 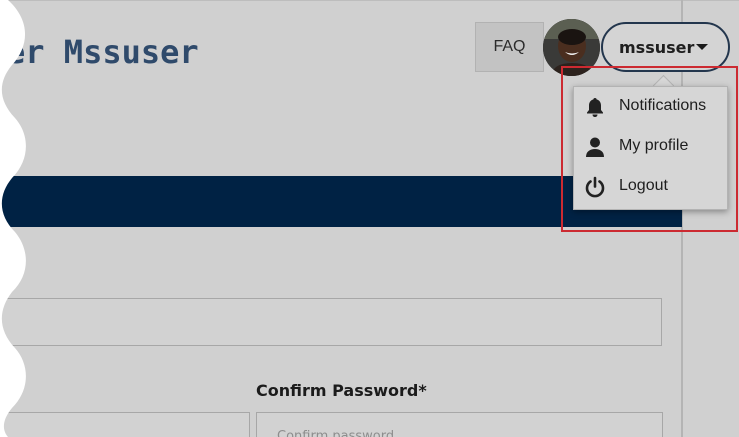 What do you see at coordinates (369, 0) in the screenshot?
I see `top-divider` at bounding box center [369, 0].